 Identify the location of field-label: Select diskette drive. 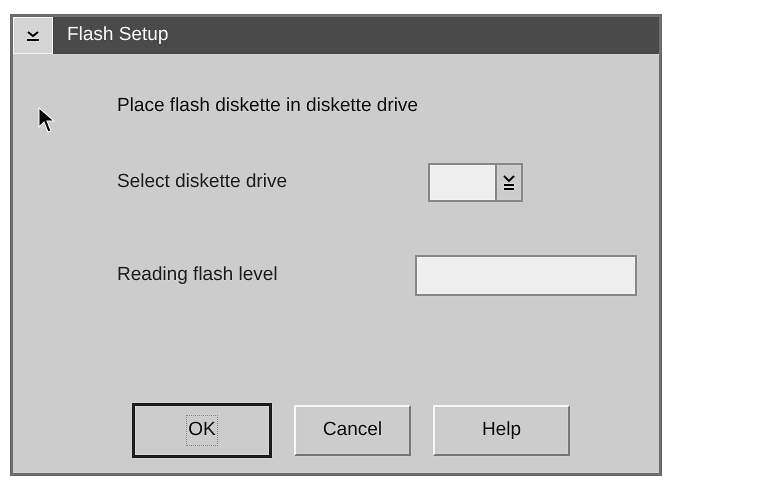
(202, 182).